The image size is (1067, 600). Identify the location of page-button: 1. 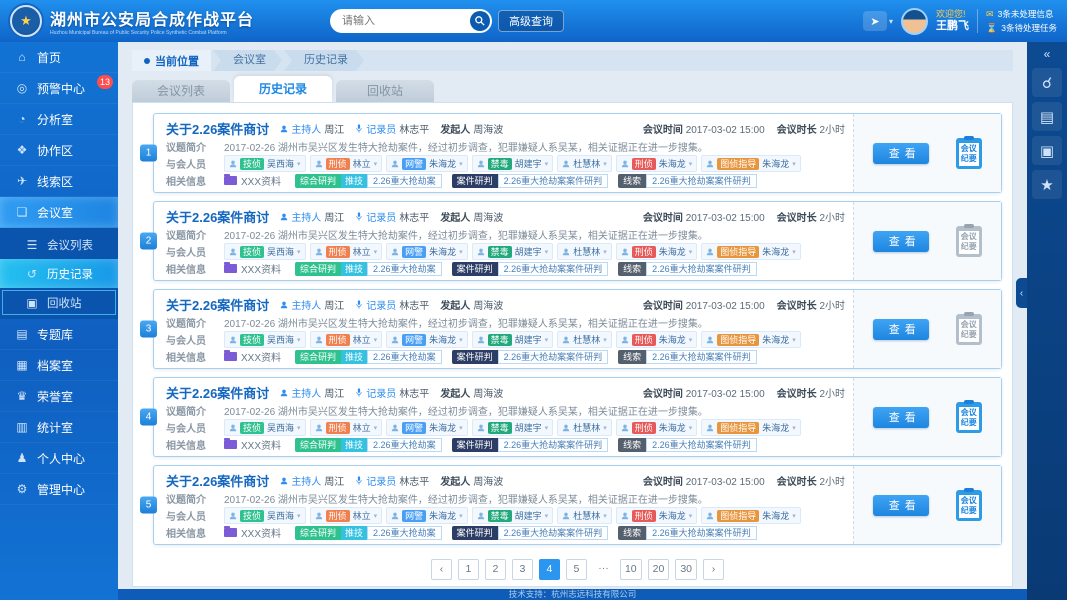
(468, 569).